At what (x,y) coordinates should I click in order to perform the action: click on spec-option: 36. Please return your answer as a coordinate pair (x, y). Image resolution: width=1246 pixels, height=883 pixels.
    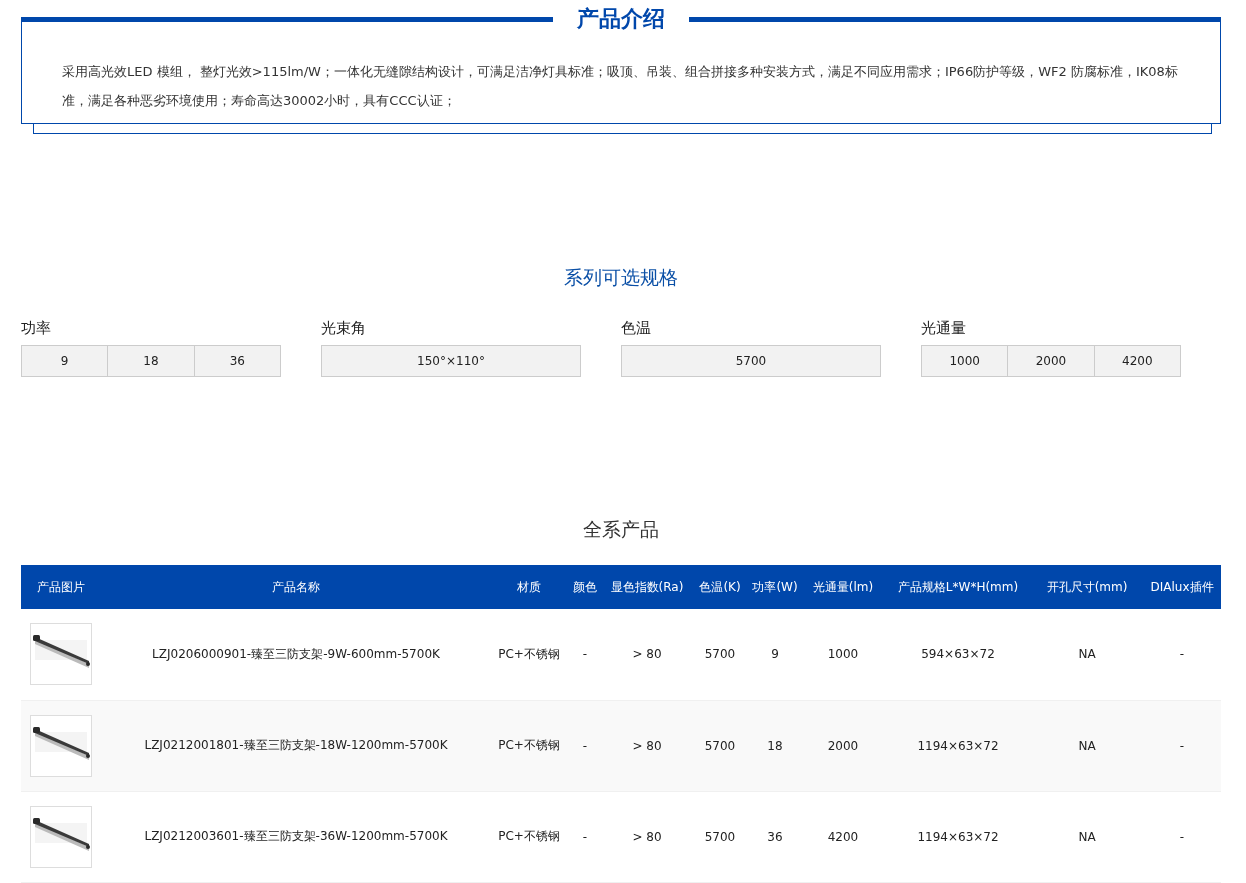
    Looking at the image, I should click on (236, 361).